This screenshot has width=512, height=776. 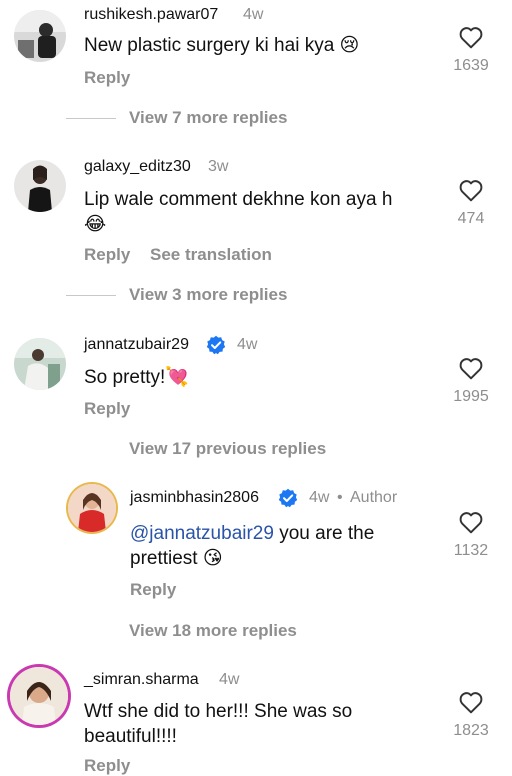 I want to click on heart-arrow-emoji: 💘, so click(x=177, y=377).